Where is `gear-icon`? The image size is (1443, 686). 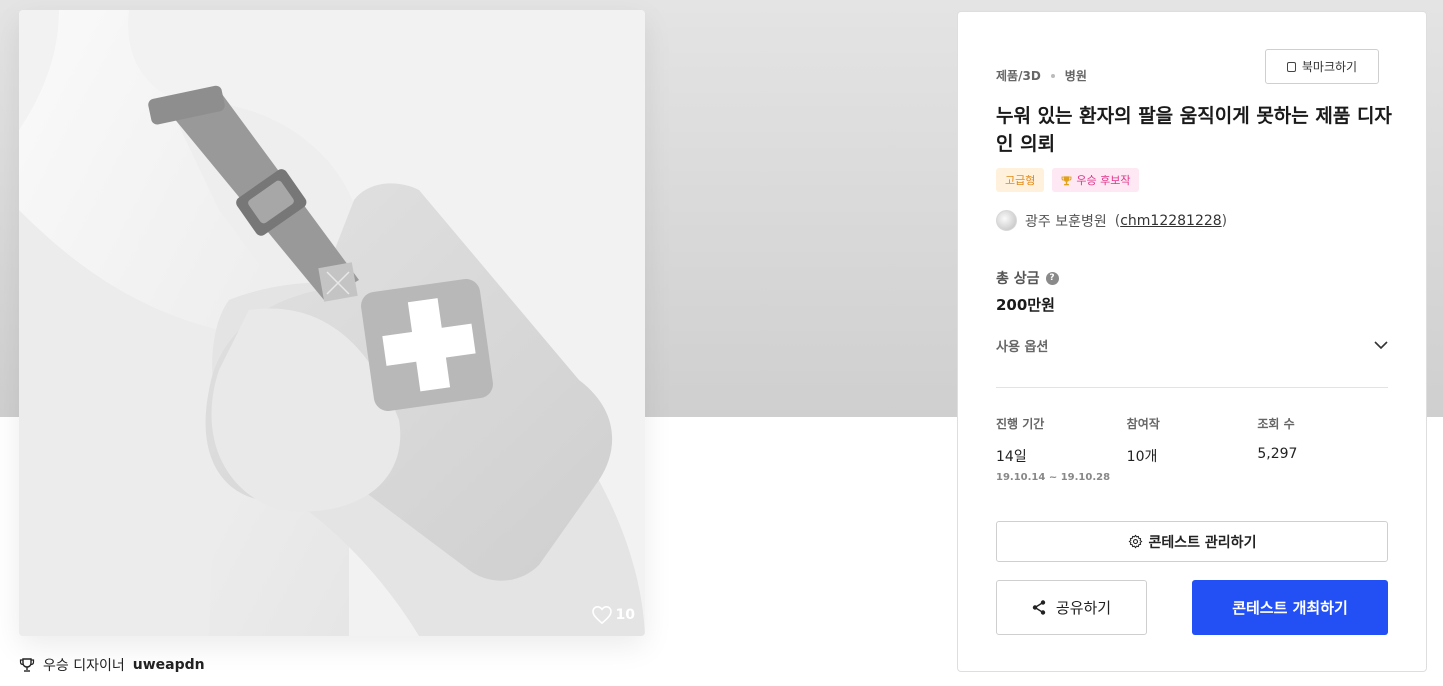
gear-icon is located at coordinates (1135, 541).